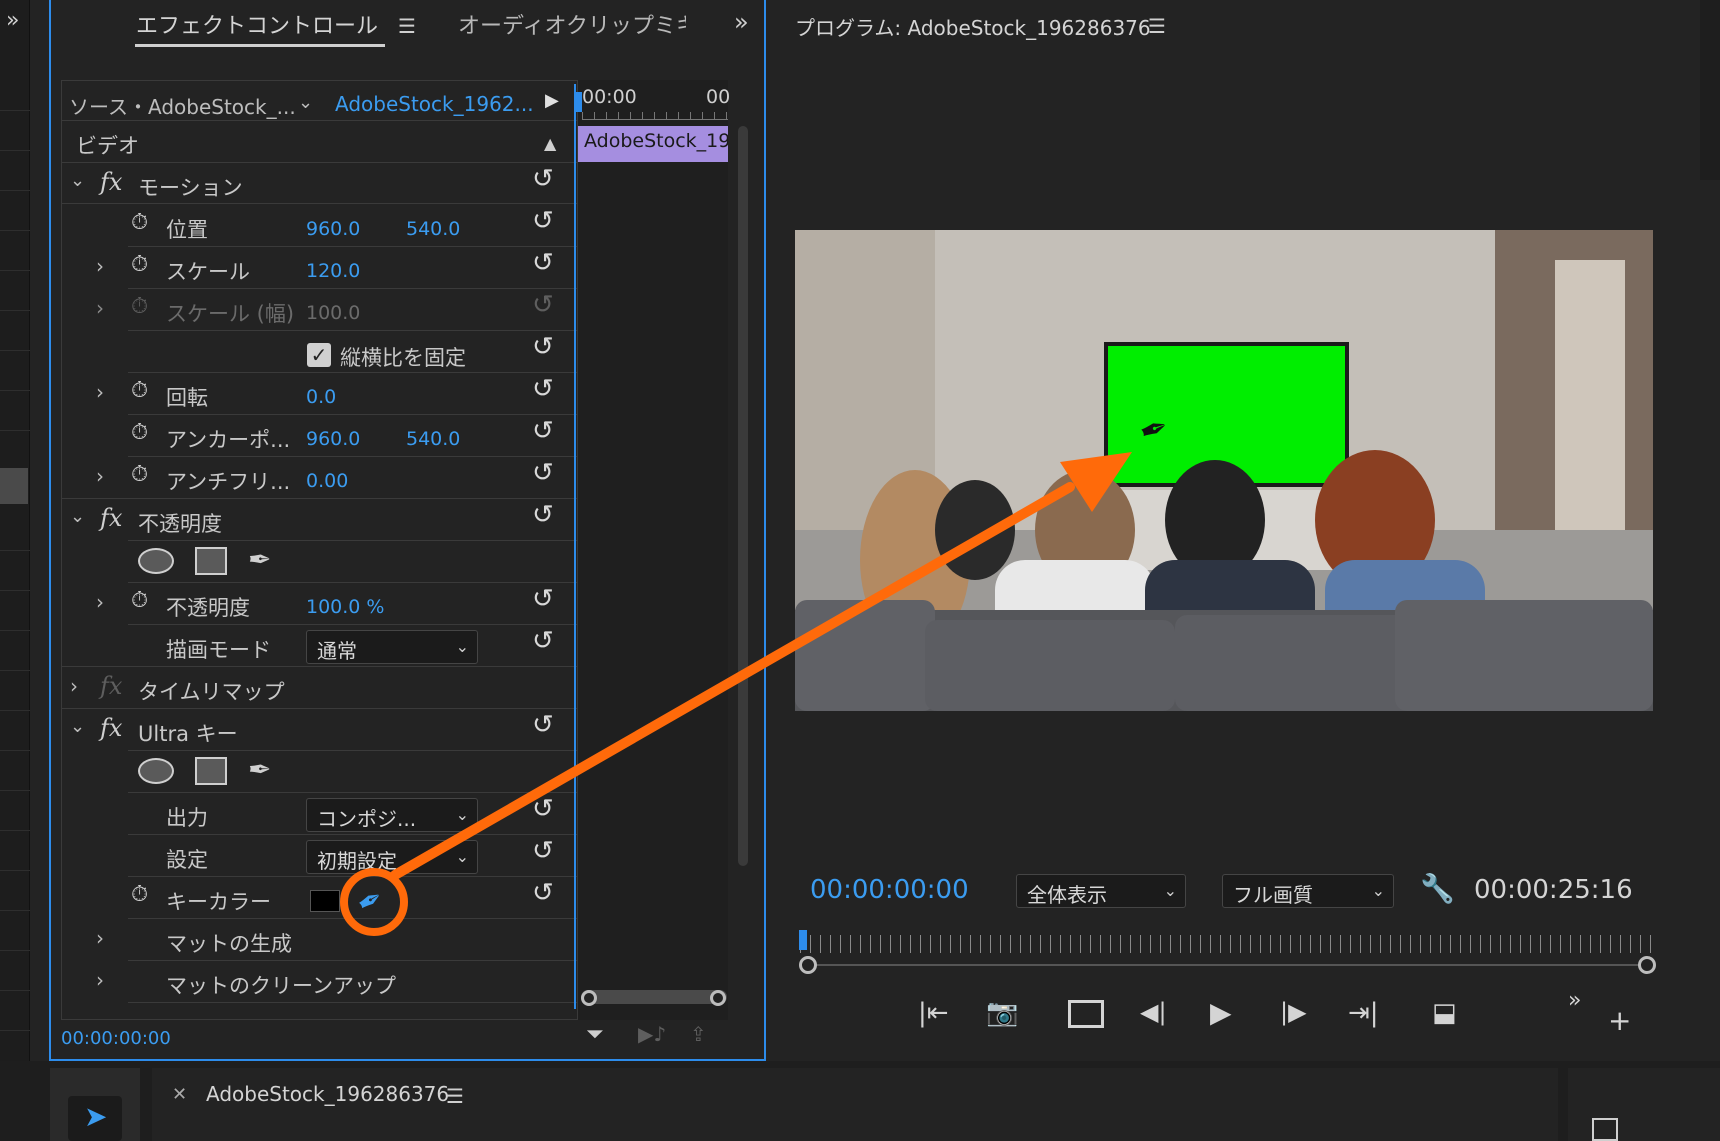 This screenshot has width=1720, height=1141. I want to click on annotation-arrow-head, so click(1096, 482).